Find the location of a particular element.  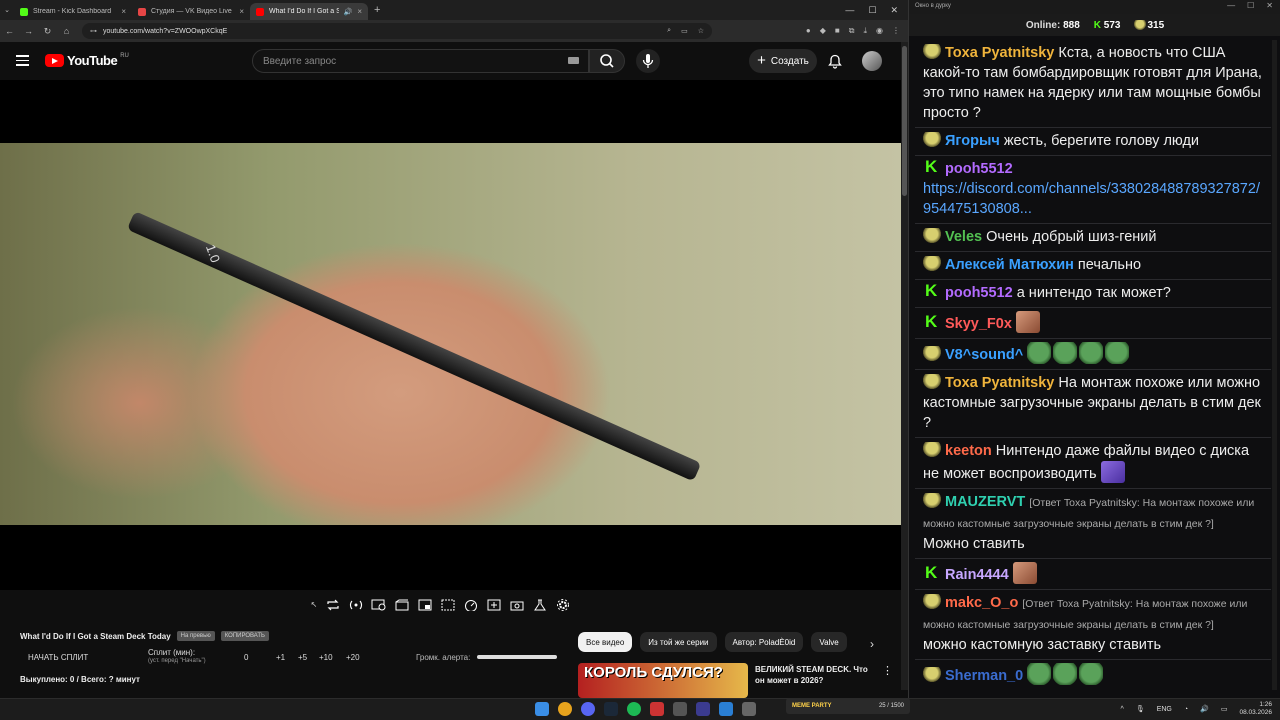

tab-list-icon: ⌄ is located at coordinates (7, 10).